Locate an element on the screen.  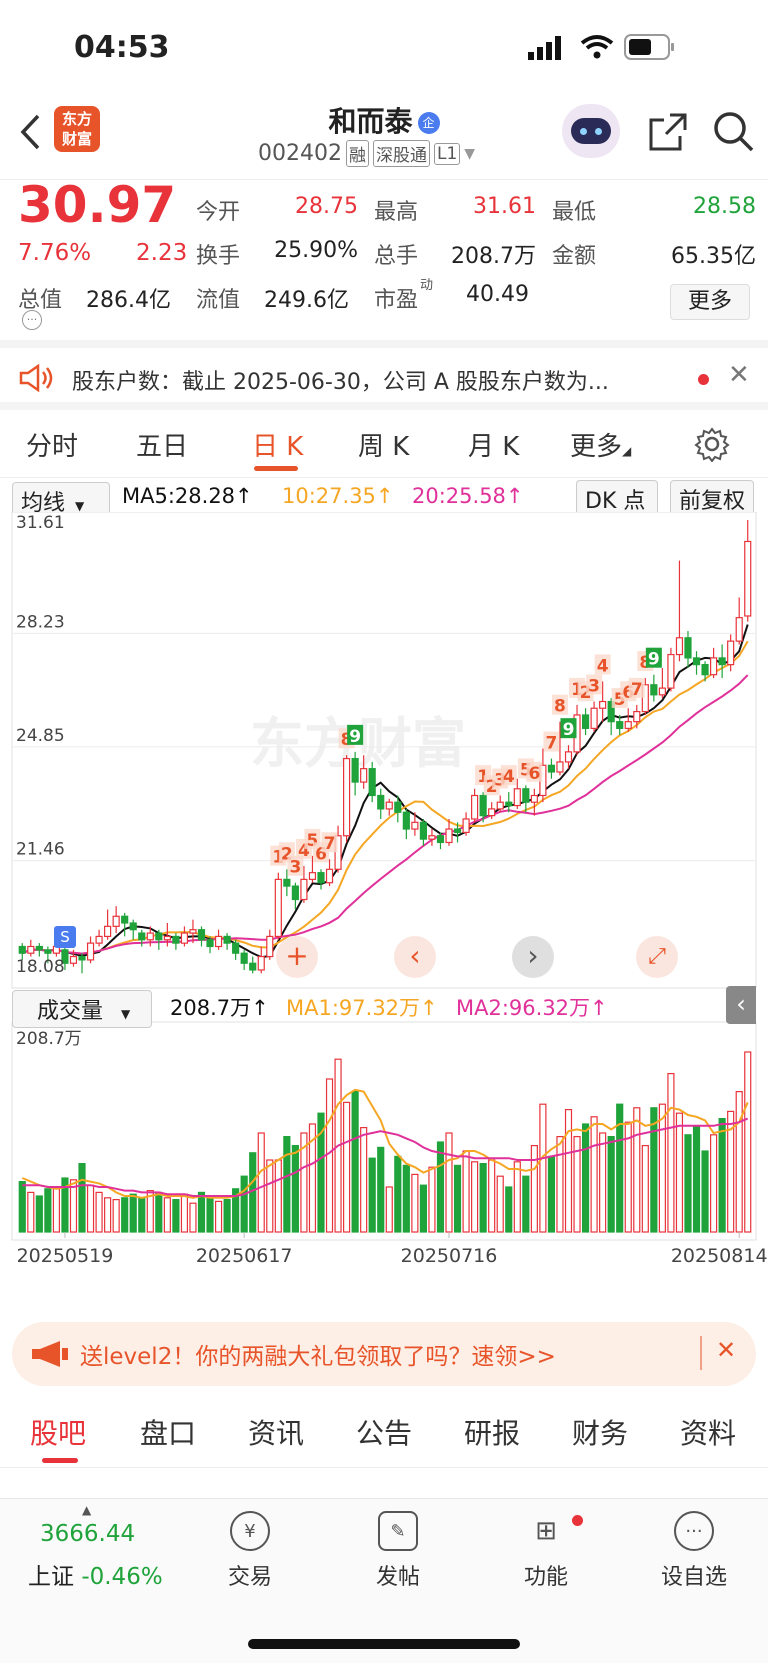
price-axis-label: 24.85 is located at coordinates (40, 736).